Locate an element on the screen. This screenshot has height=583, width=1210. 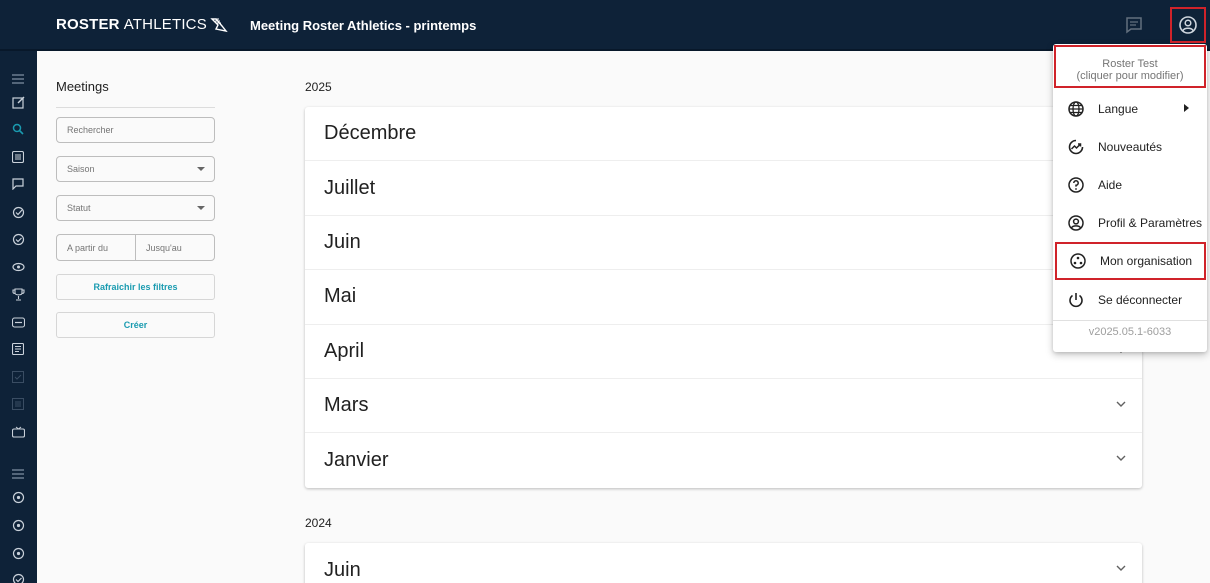
menu-icon is located at coordinates (18, 79).